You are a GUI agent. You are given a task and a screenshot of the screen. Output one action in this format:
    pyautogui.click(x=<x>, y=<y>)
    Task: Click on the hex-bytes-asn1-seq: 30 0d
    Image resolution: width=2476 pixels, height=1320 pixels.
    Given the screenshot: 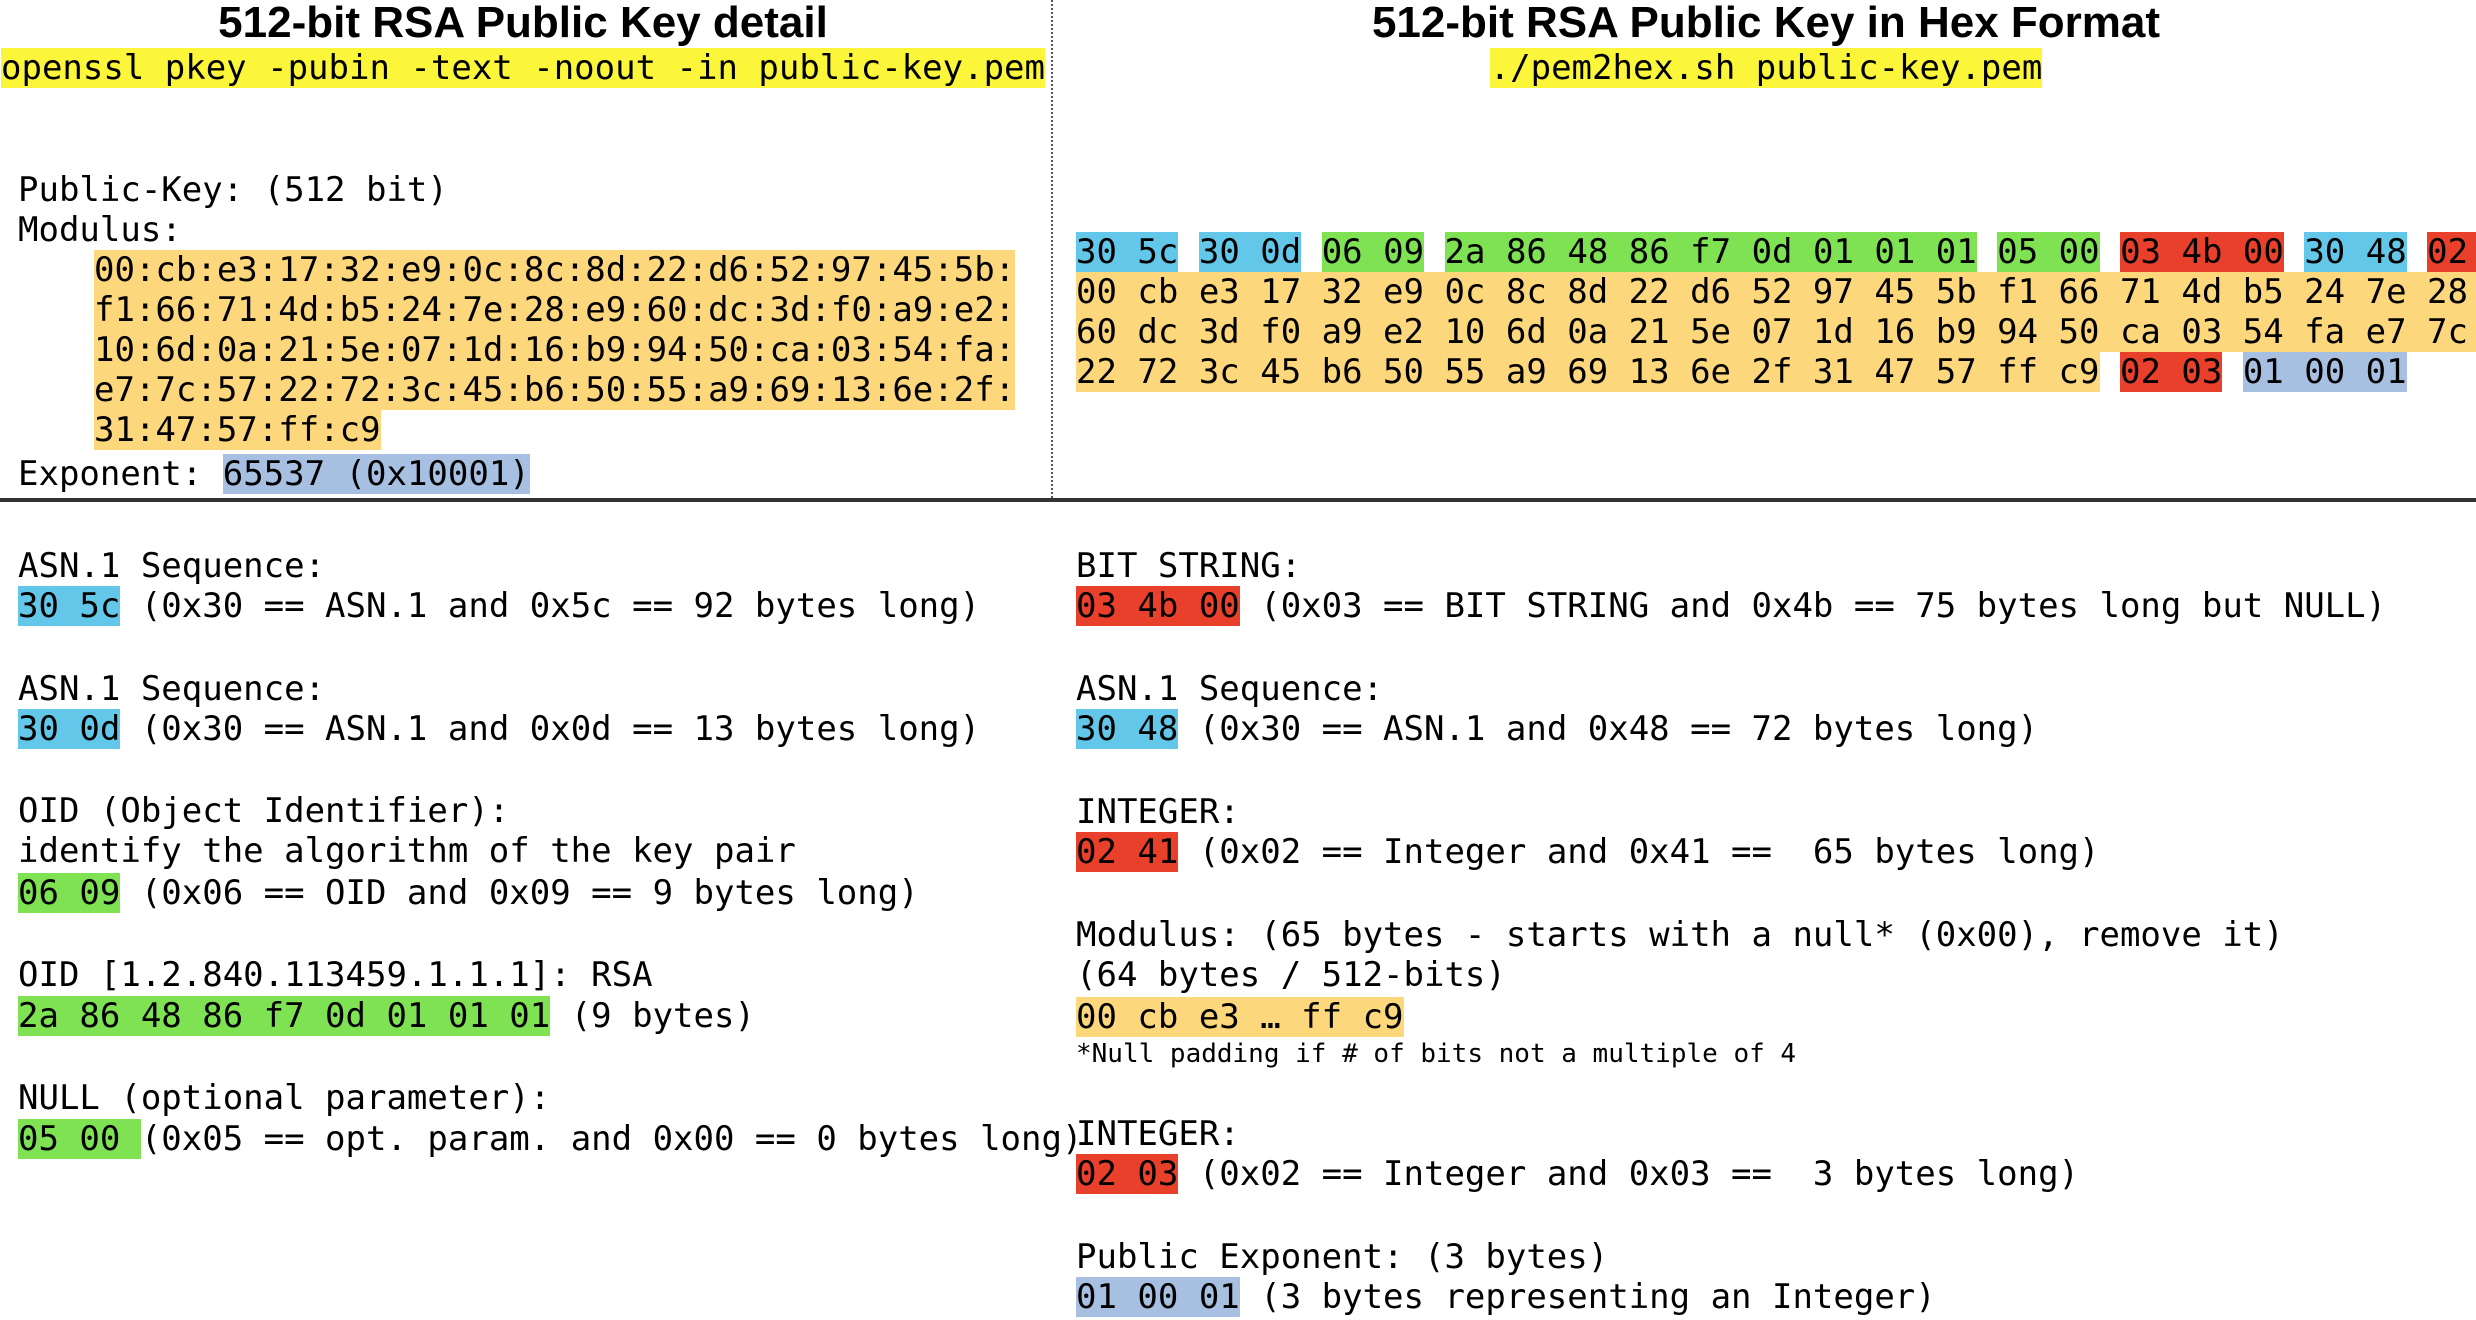 What is the action you would take?
    pyautogui.click(x=1250, y=252)
    